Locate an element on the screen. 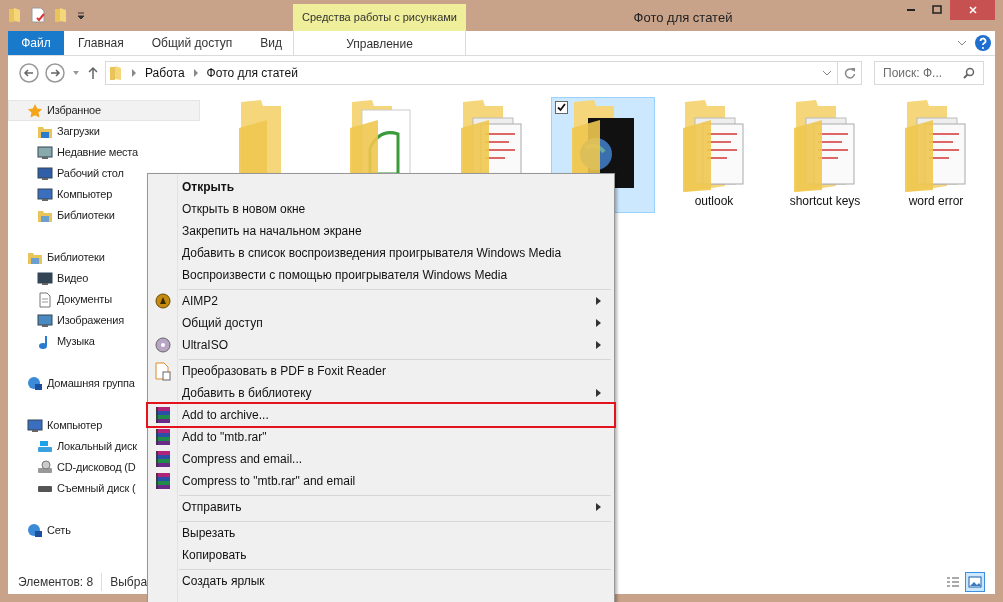 The height and width of the screenshot is (602, 1003). menu-item: Открыть is located at coordinates (381, 187).